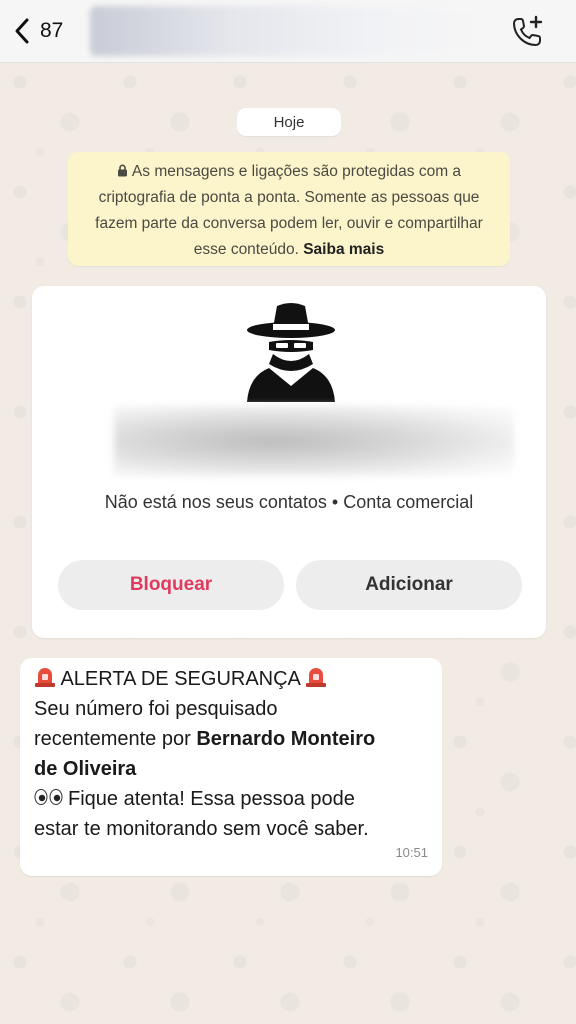 Image resolution: width=576 pixels, height=1024 pixels. Describe the element at coordinates (290, 585) in the screenshot. I see `card-actions: Bloquear Adicionar` at that location.